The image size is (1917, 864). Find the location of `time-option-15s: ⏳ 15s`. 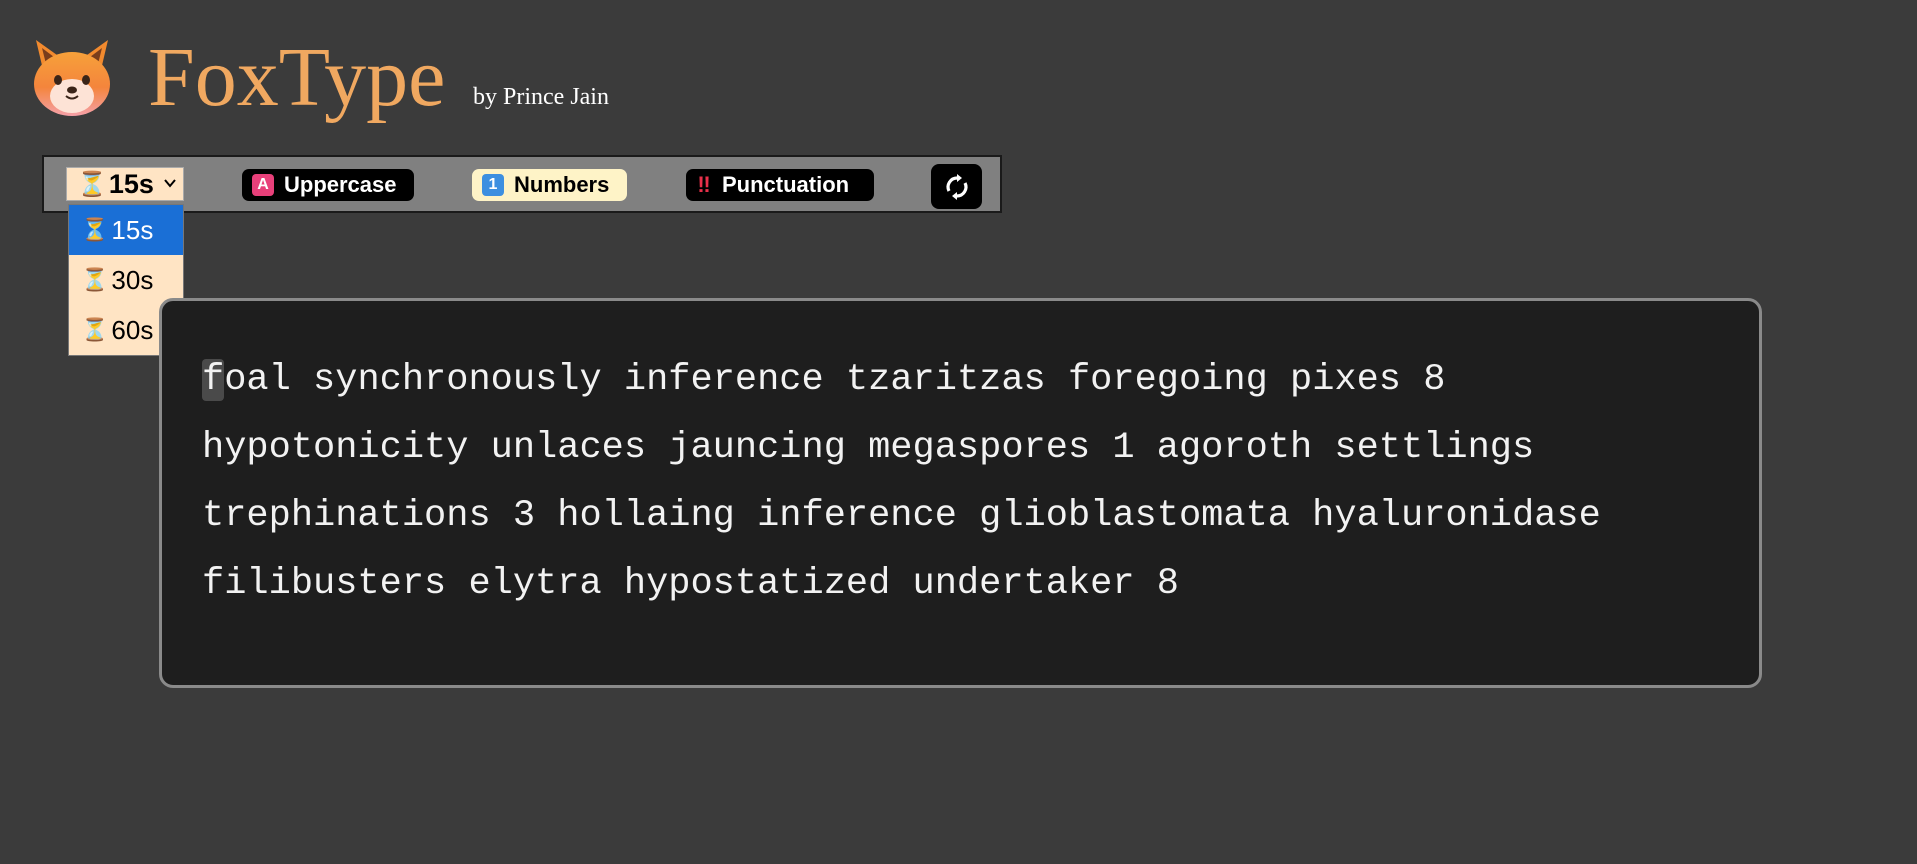

time-option-15s: ⏳ 15s is located at coordinates (126, 230).